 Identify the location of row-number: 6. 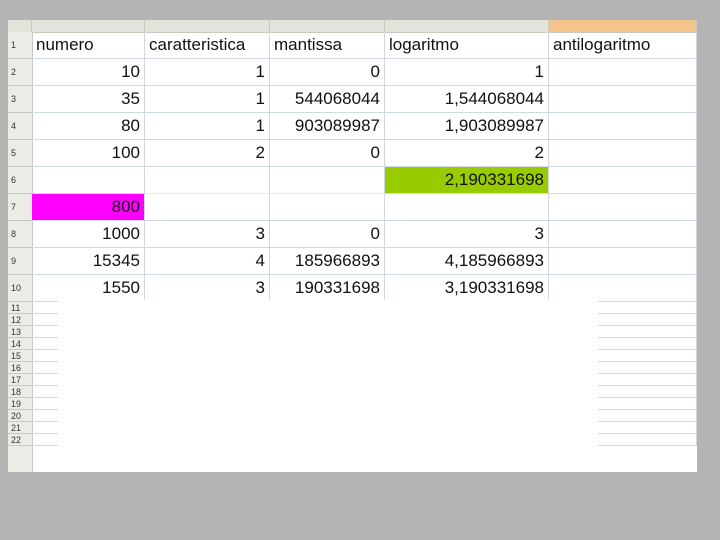
(20, 180).